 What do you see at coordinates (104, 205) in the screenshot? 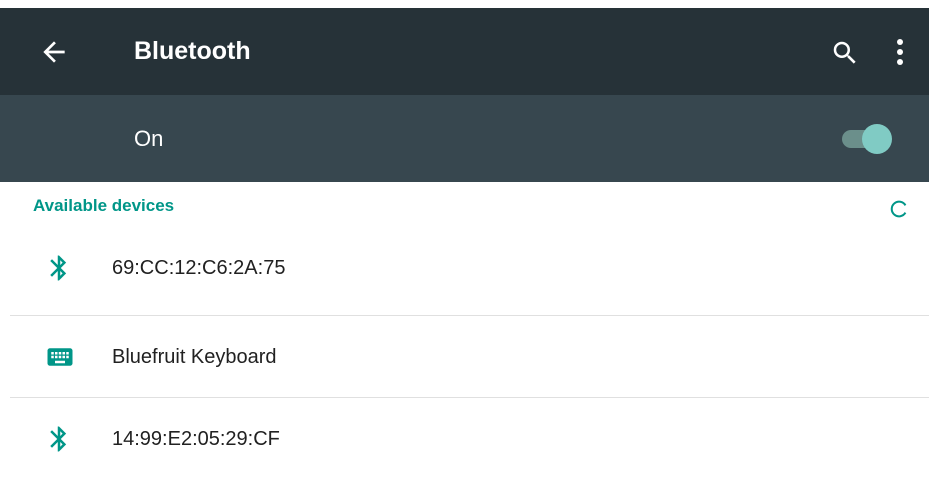
I see `section-title: Available devices` at bounding box center [104, 205].